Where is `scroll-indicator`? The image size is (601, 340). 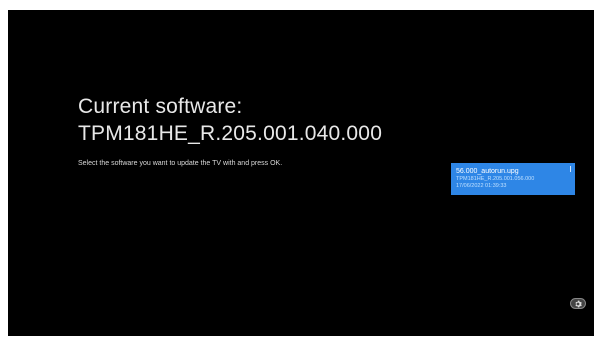 scroll-indicator is located at coordinates (570, 169).